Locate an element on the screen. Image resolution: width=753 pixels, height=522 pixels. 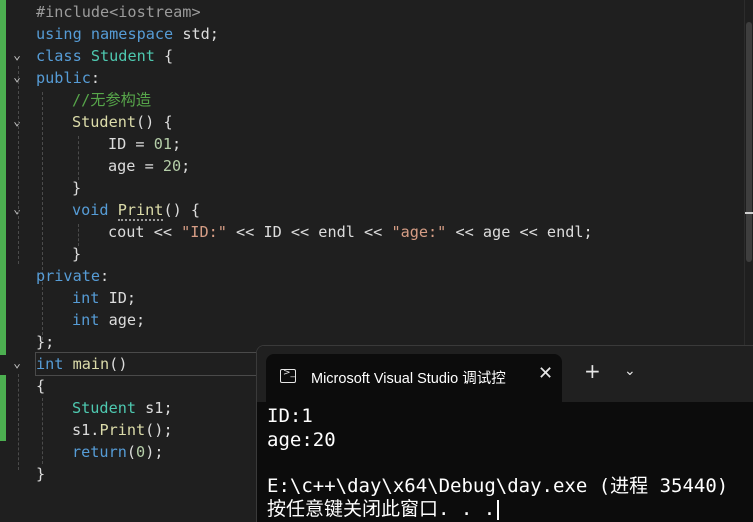
console-titlebar: >_ Microsoft Visual Studio 调试控 ✕ + ⌄ is located at coordinates (505, 374).